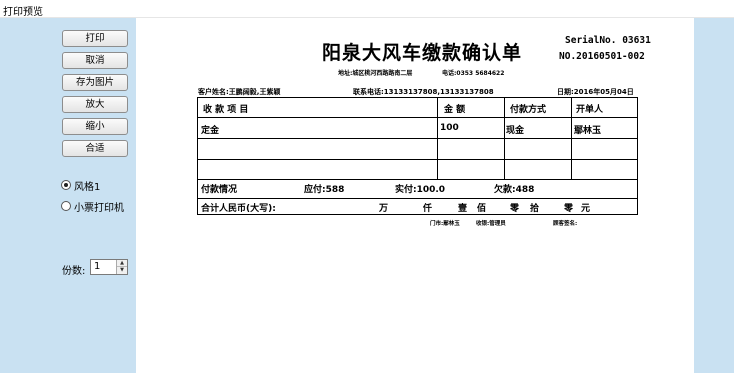  What do you see at coordinates (210, 131) in the screenshot?
I see `row1-item: 定金` at bounding box center [210, 131].